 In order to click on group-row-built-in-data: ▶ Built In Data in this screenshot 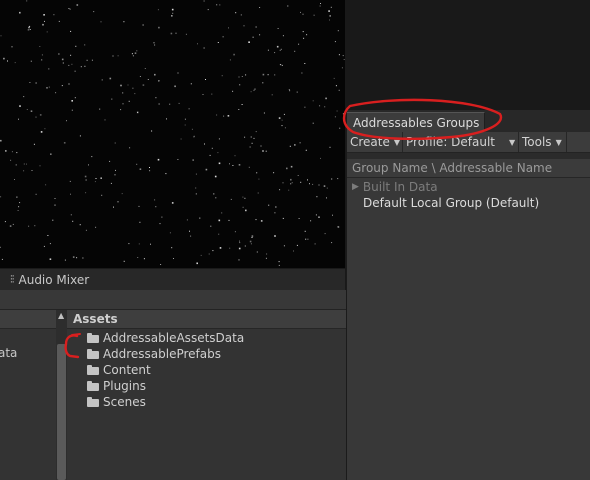, I will do `click(395, 187)`.